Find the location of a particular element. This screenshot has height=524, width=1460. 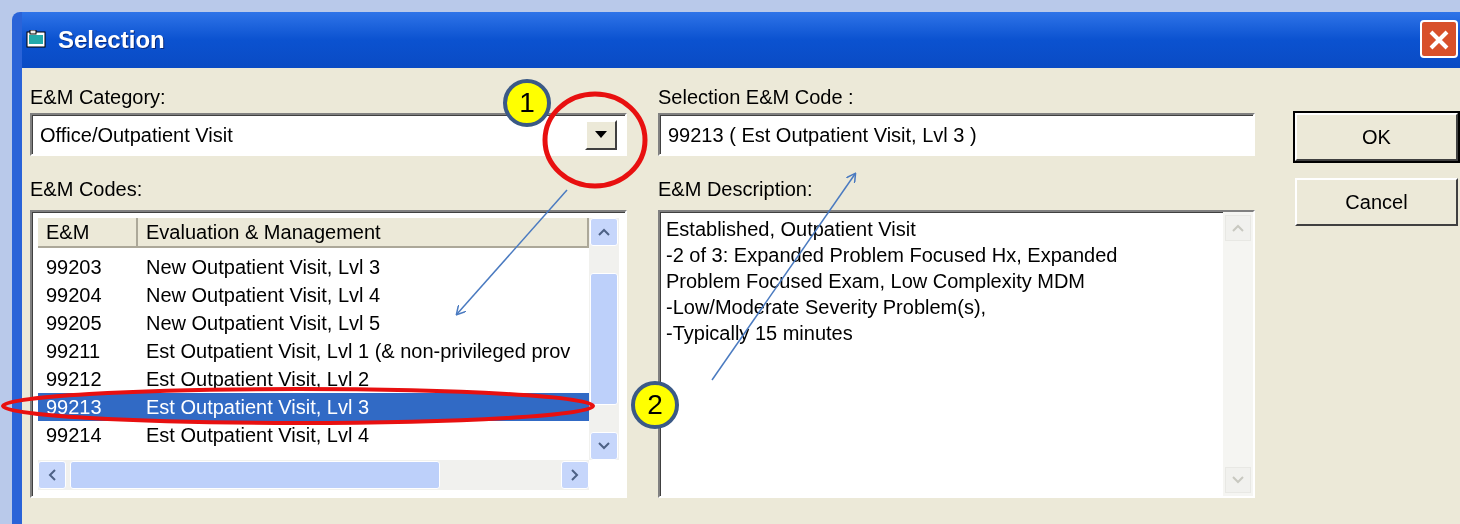

window-title: Selection is located at coordinates (111, 40).